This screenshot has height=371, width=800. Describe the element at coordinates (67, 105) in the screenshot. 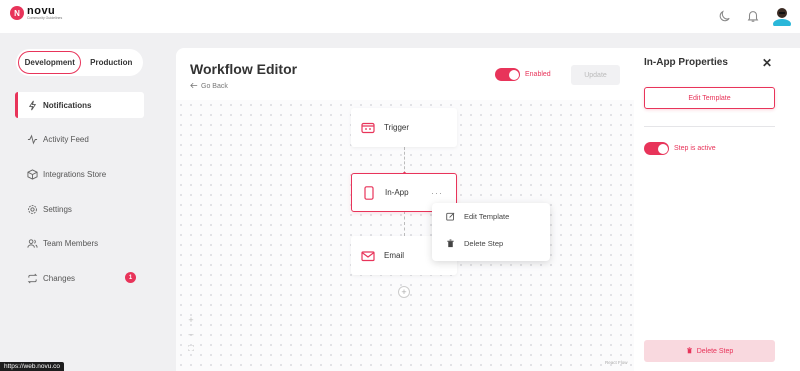

I see `sidebar-item-label: Notifications` at that location.